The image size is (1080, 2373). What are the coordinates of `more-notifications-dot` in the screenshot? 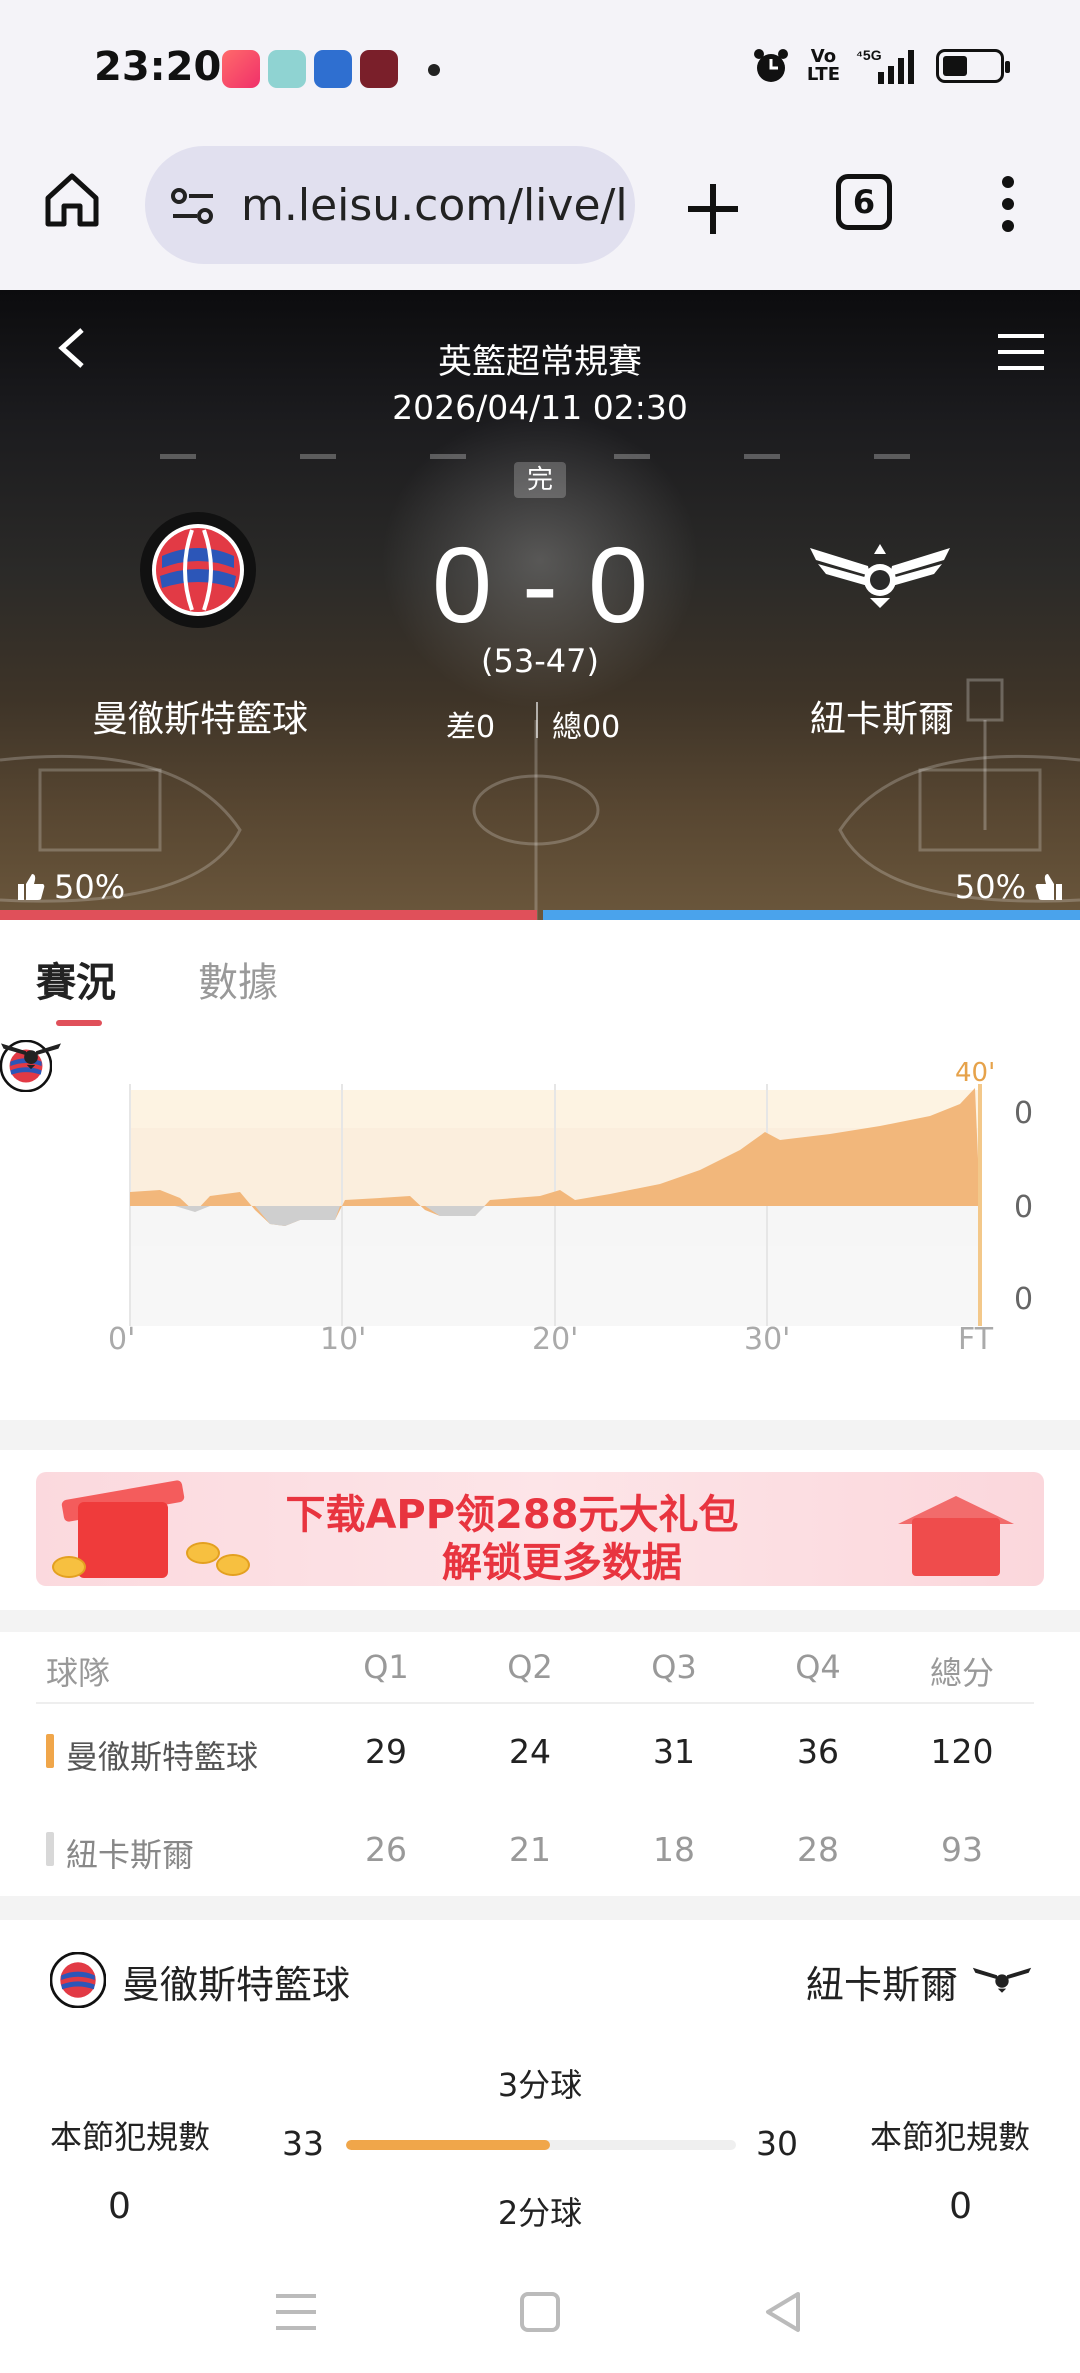 It's located at (434, 70).